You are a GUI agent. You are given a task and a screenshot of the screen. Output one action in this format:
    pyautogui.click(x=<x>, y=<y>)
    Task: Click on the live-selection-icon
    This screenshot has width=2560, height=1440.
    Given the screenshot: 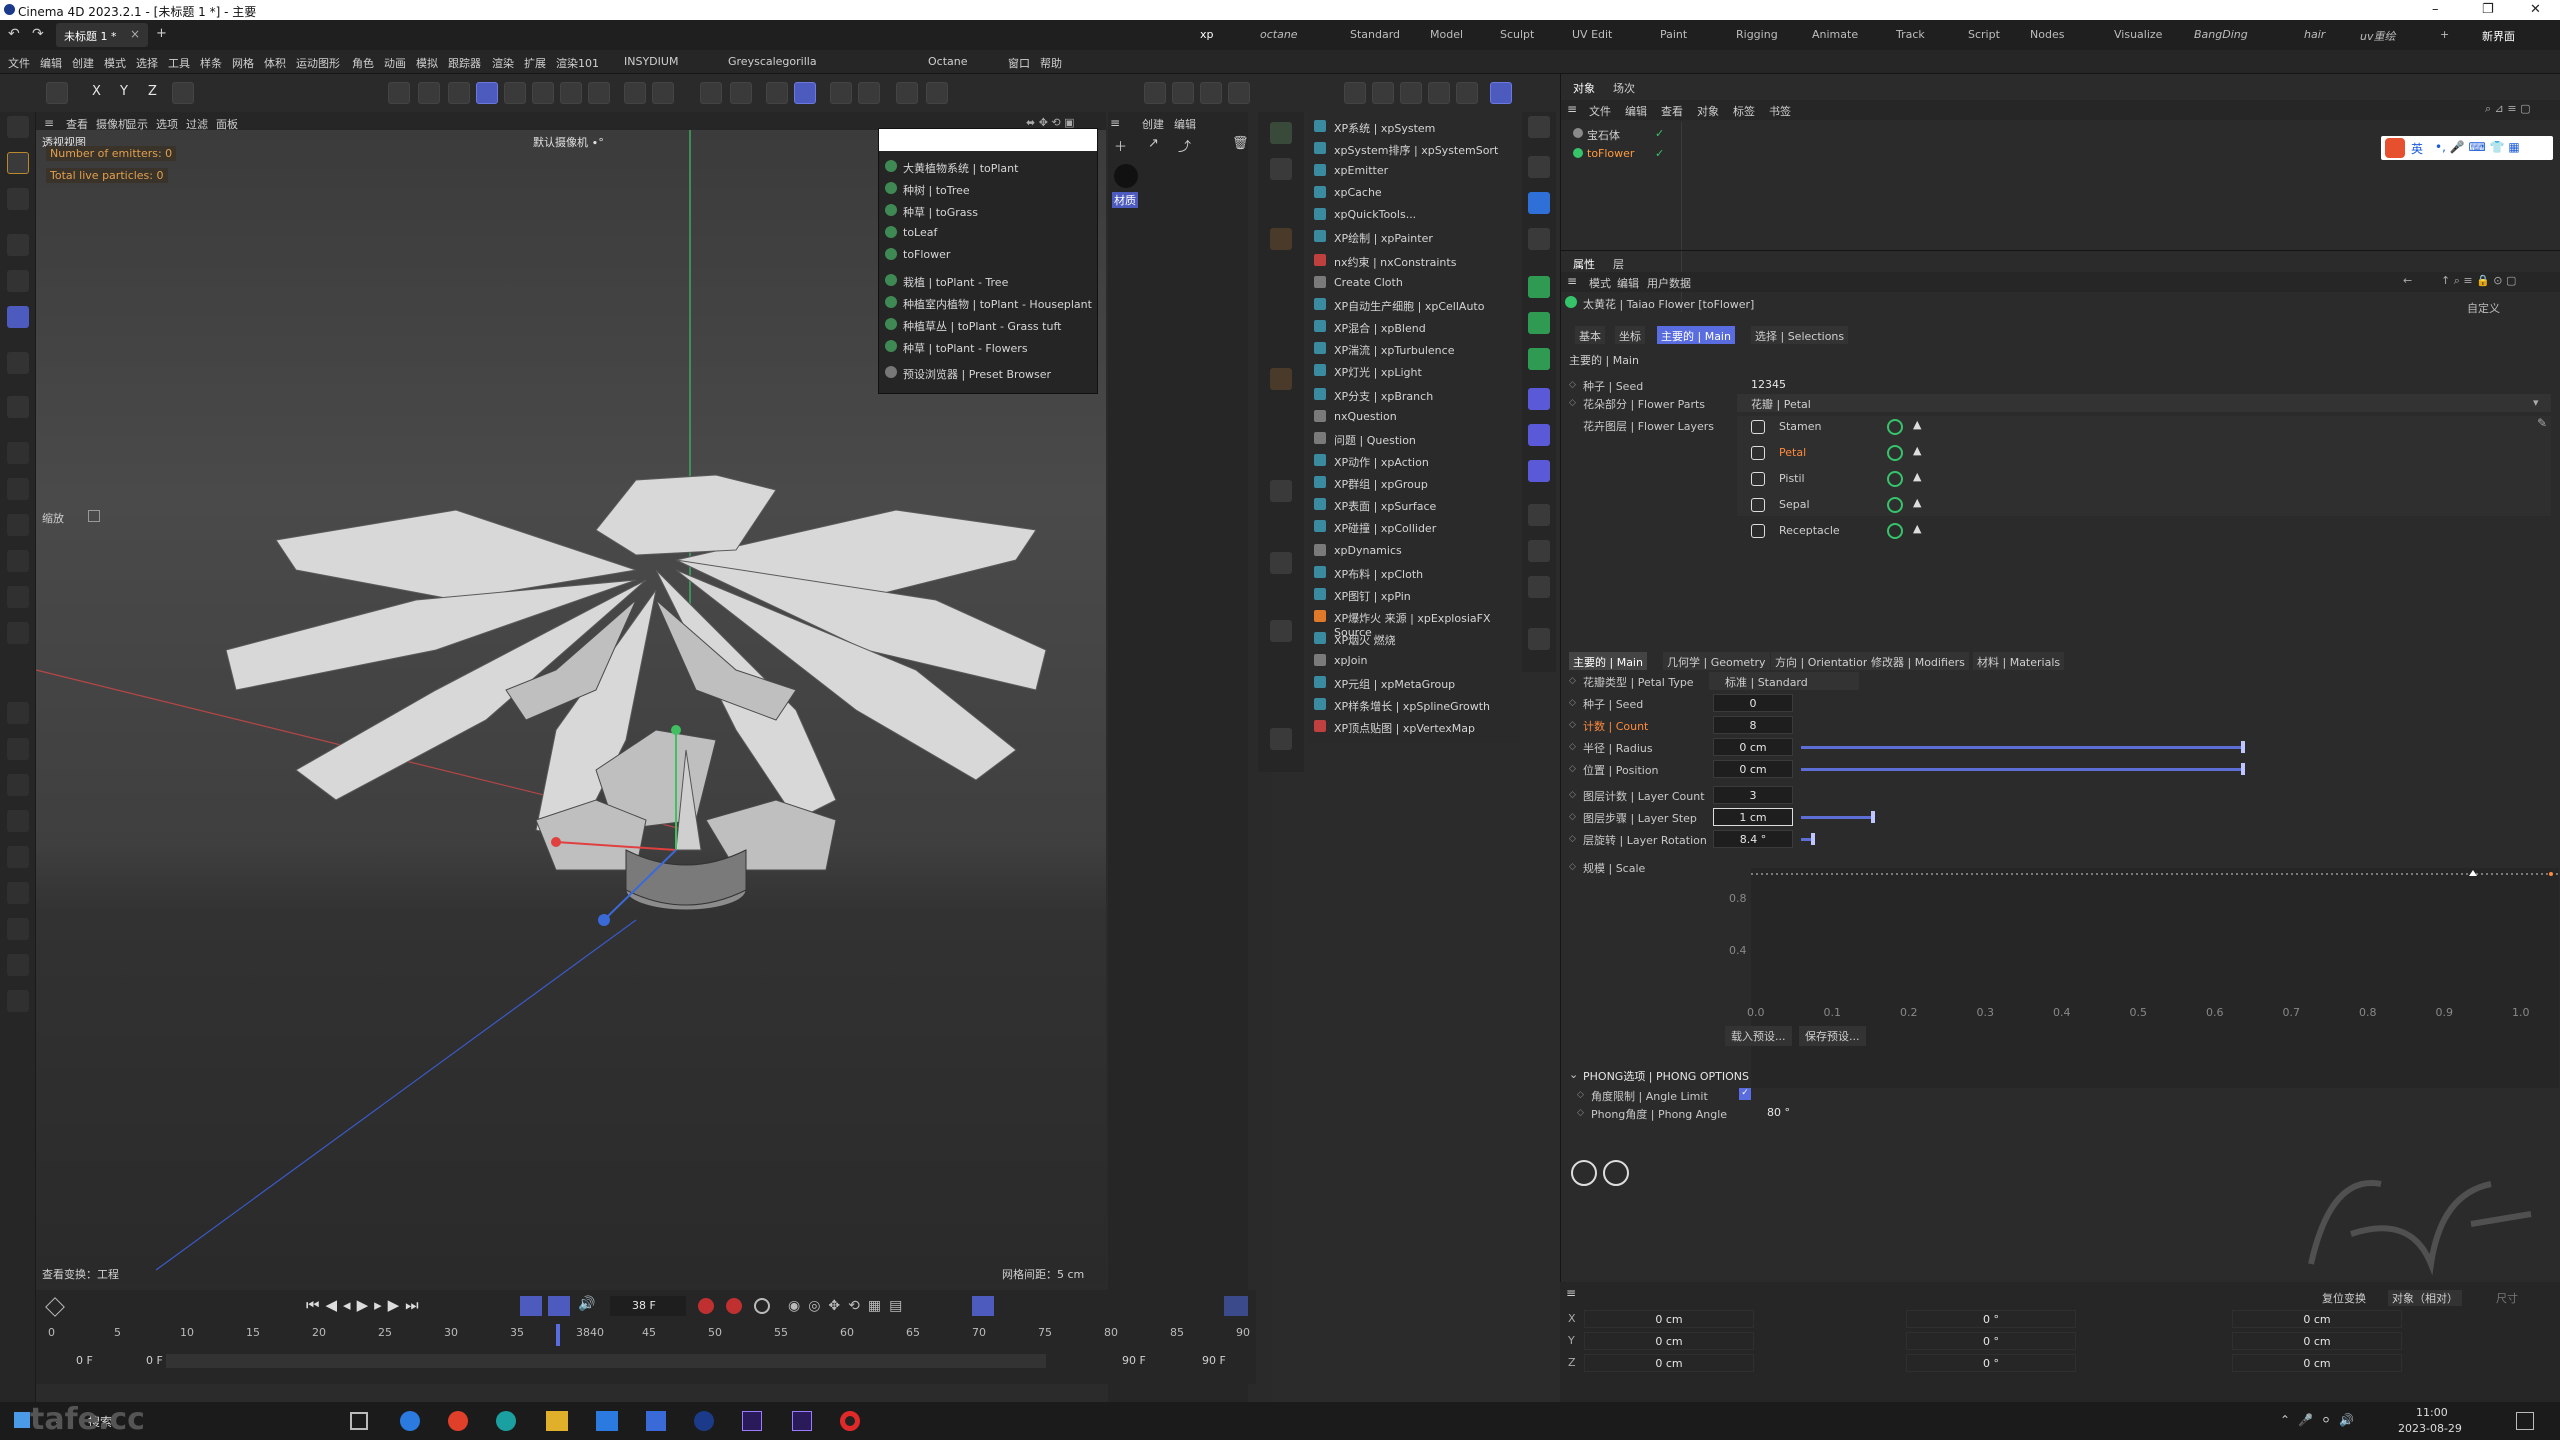 What is the action you would take?
    pyautogui.click(x=487, y=93)
    